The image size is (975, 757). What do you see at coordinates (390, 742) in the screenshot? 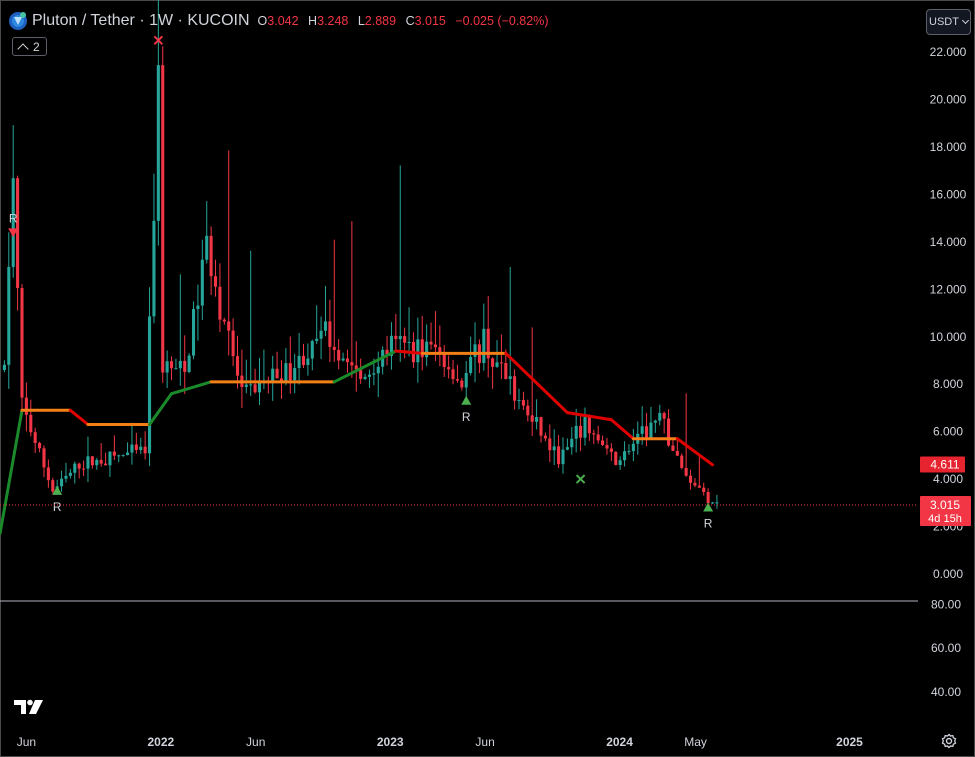
I see `x-axis-tick-label: 2023` at bounding box center [390, 742].